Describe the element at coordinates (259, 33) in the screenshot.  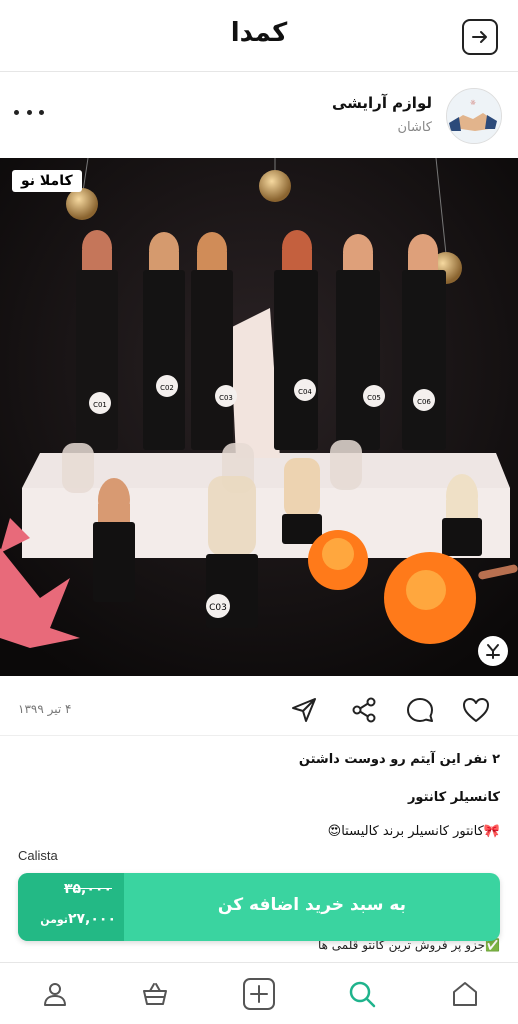
I see `app-title: کمدا` at that location.